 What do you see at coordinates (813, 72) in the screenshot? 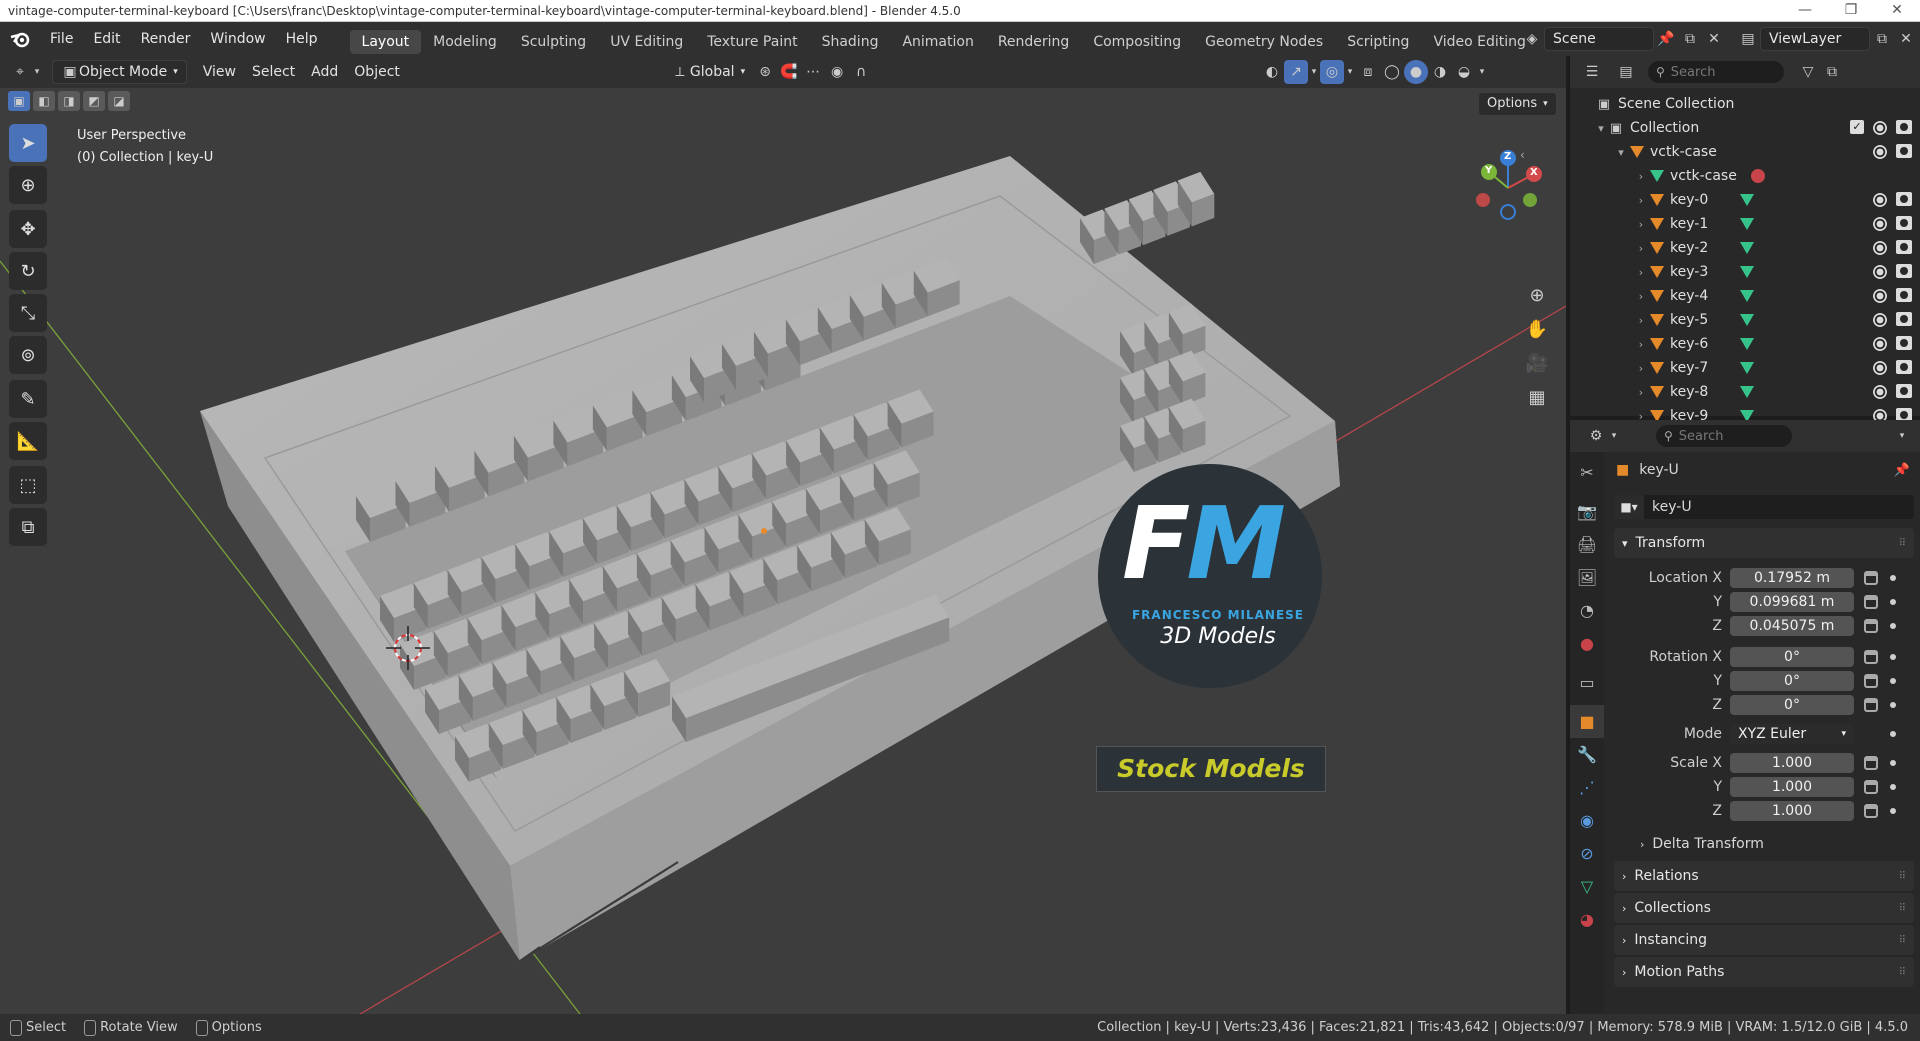
I see `snap-target-icon: ⋯` at bounding box center [813, 72].